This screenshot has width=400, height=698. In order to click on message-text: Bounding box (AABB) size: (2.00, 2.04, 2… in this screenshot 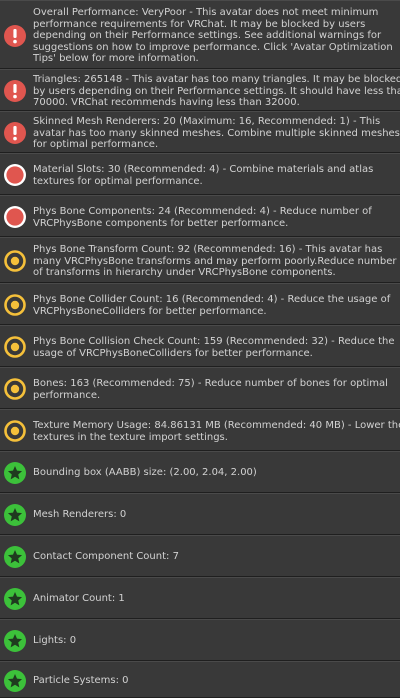, I will do `click(216, 473)`.